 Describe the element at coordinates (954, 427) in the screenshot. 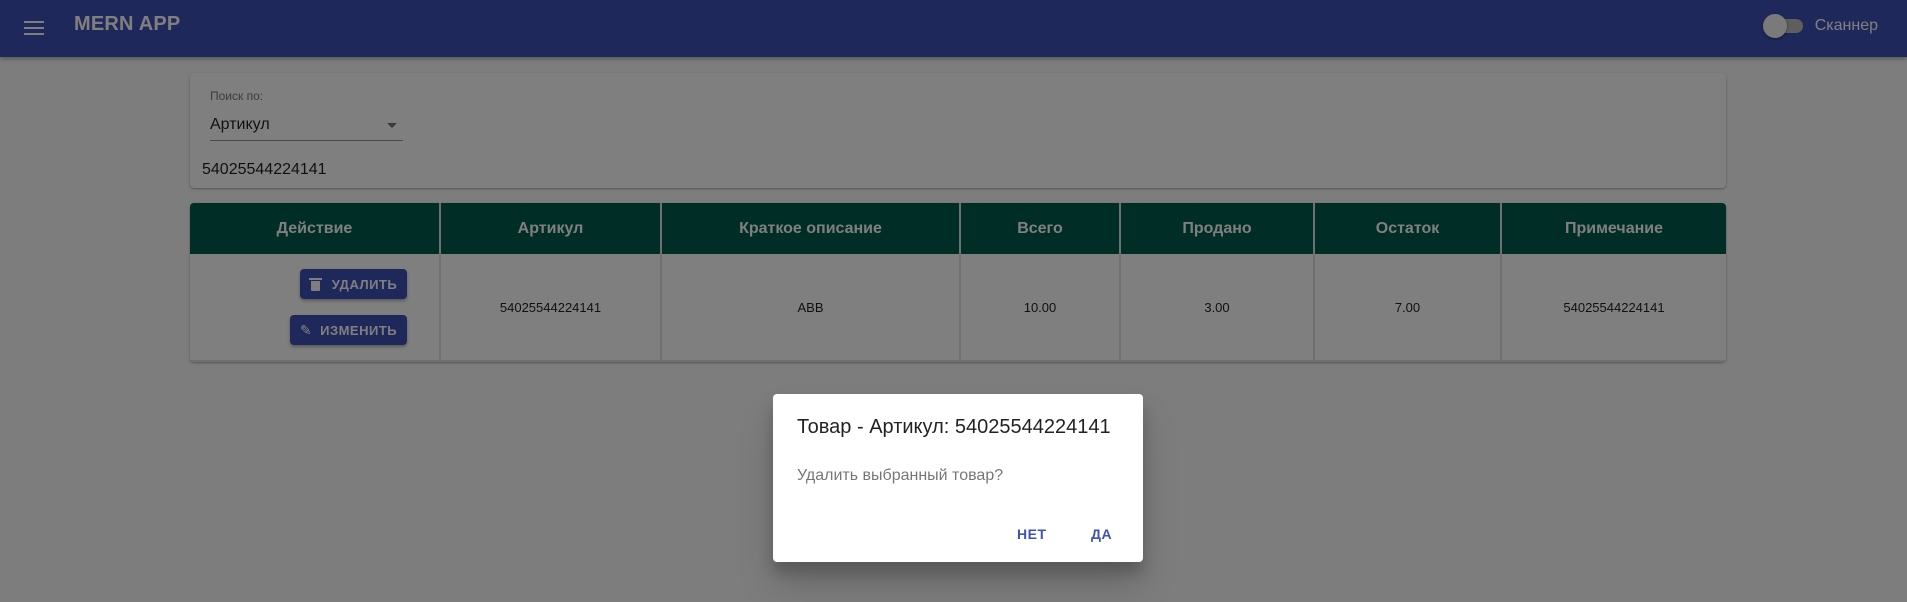

I see `dialog-title: Товар - Артикул: 54025544224141` at that location.